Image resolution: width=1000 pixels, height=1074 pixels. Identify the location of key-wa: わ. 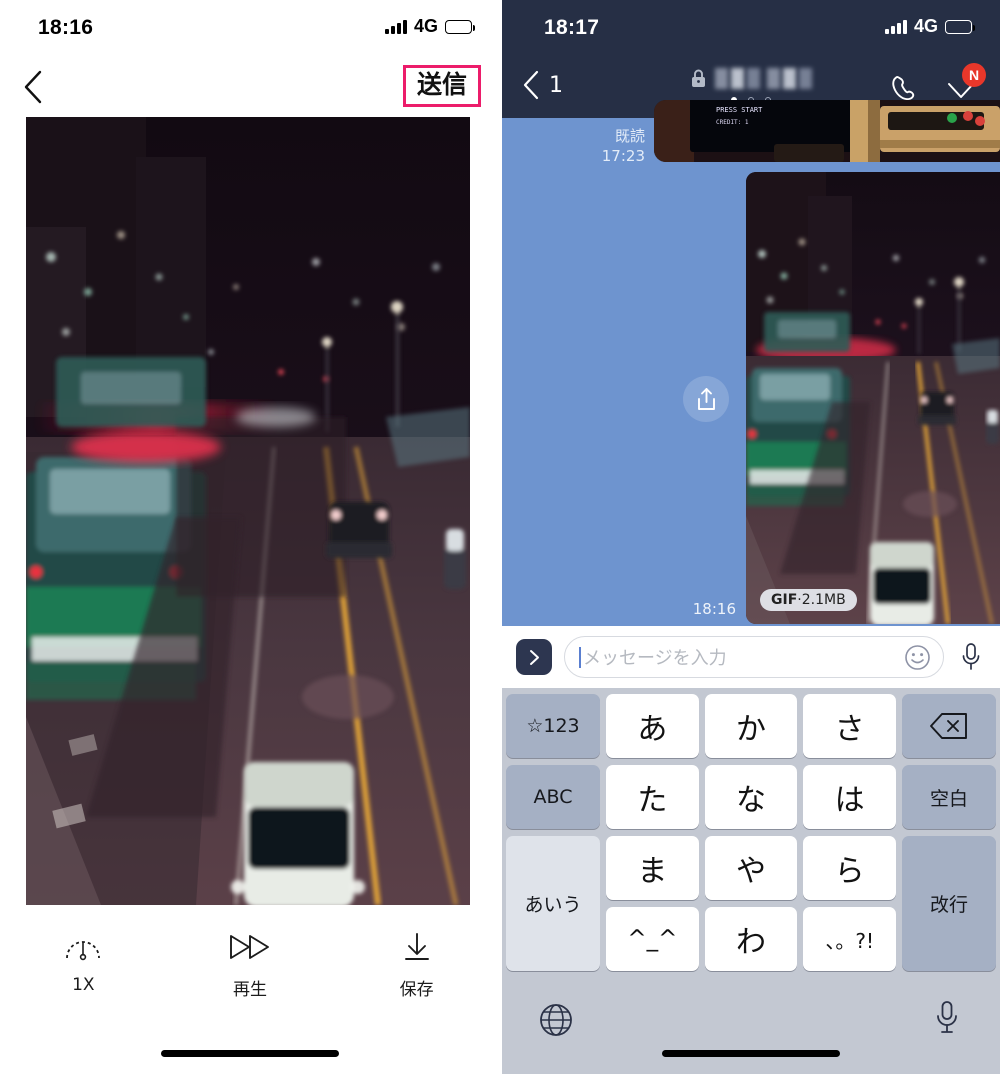
(751, 939).